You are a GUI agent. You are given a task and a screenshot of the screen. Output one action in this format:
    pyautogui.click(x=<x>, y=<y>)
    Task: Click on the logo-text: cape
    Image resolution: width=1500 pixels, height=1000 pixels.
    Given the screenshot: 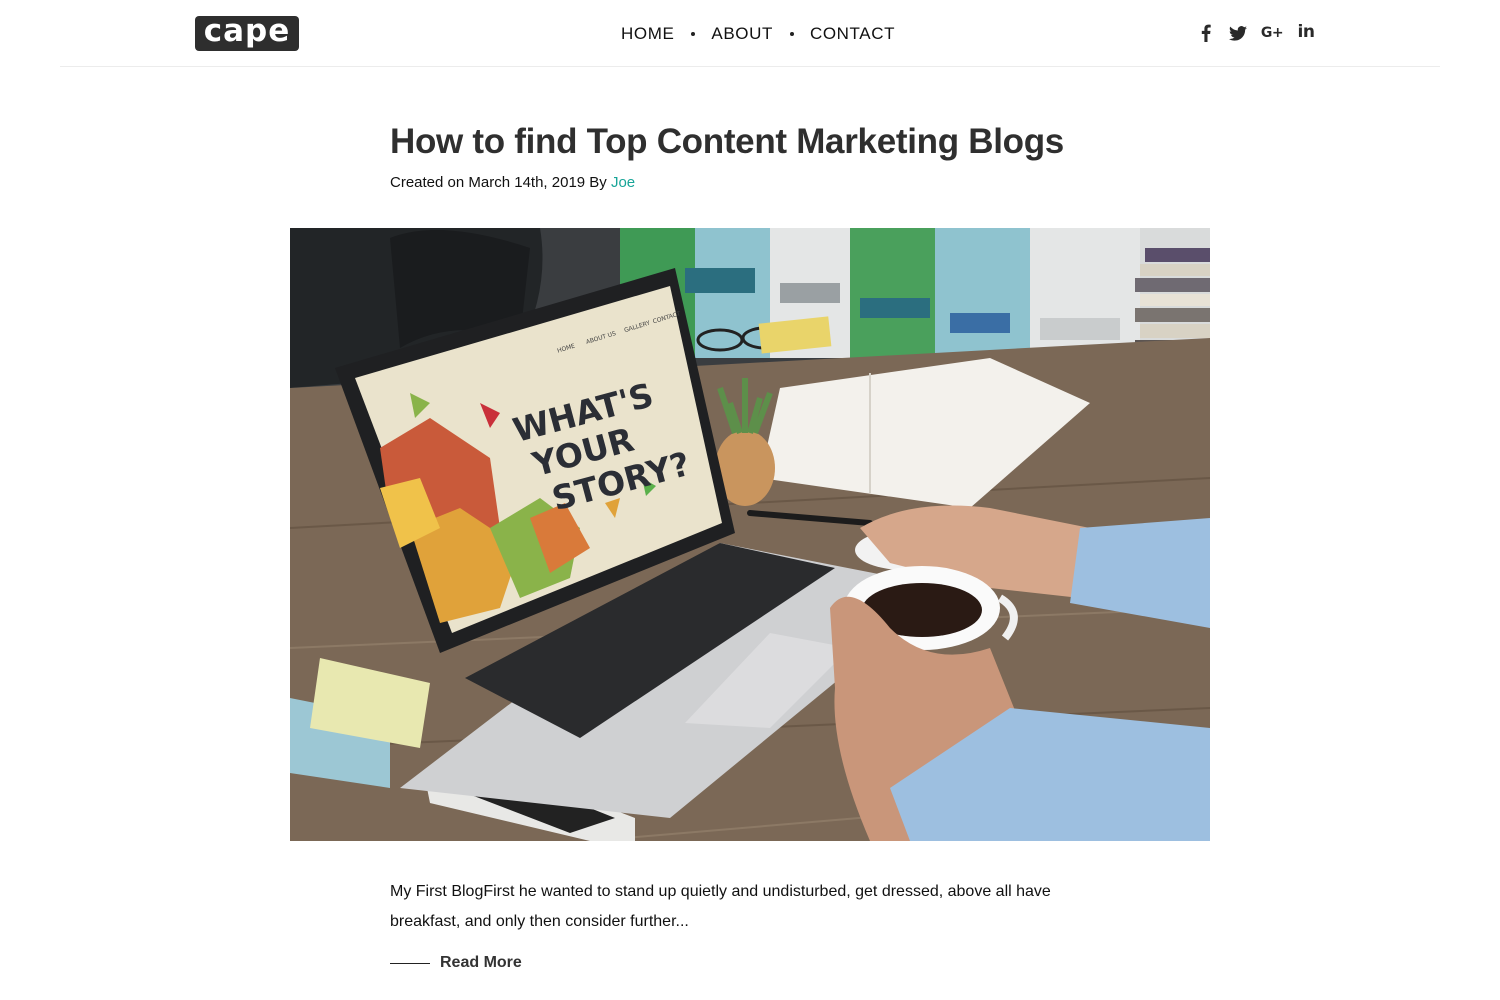 What is the action you would take?
    pyautogui.click(x=247, y=31)
    